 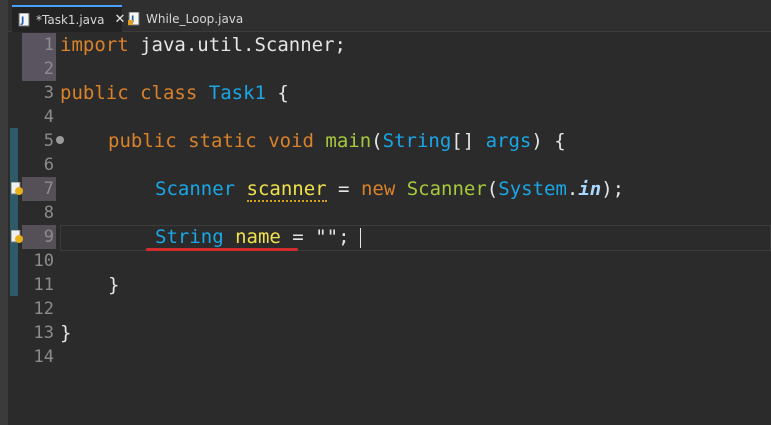 What do you see at coordinates (66, 333) in the screenshot?
I see `code-line-13: }` at bounding box center [66, 333].